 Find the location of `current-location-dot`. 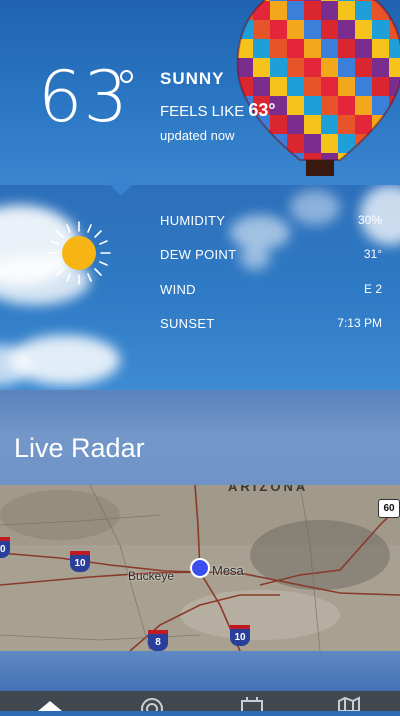

current-location-dot is located at coordinates (200, 568).